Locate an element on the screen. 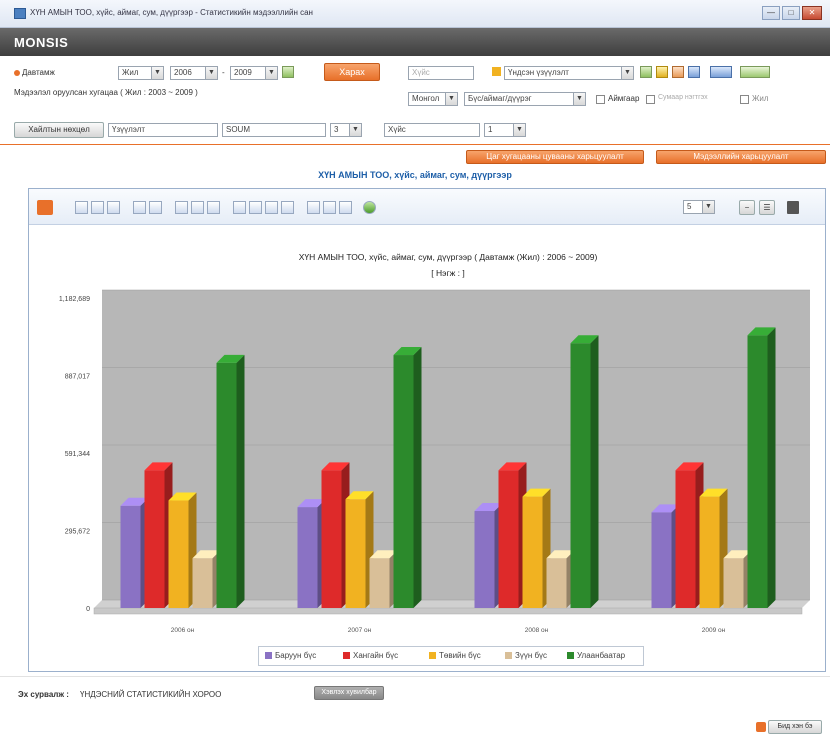 This screenshot has width=830, height=741. period-select-value: Жил is located at coordinates (130, 72).